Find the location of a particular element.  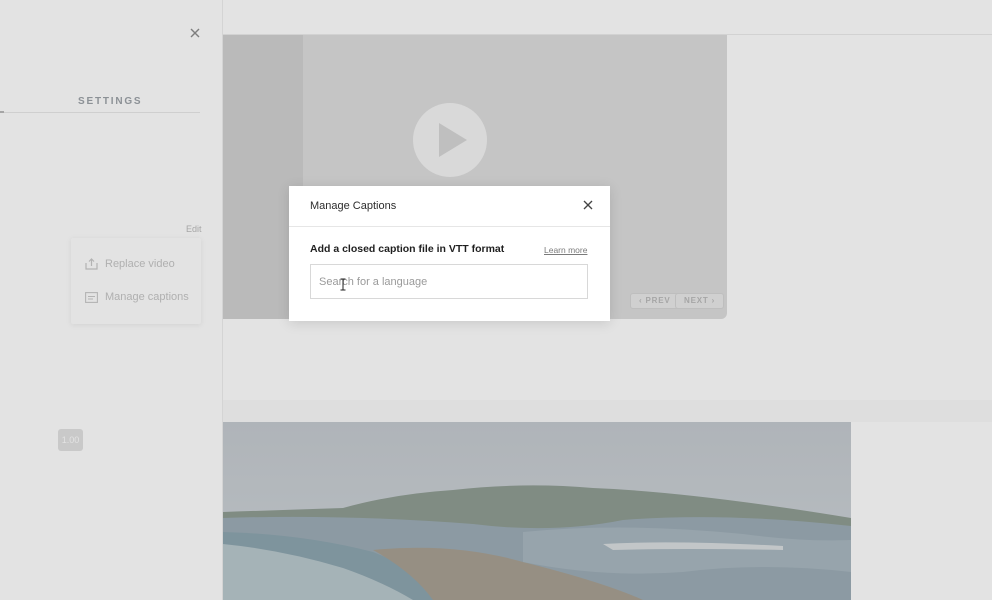

editor-top-bar is located at coordinates (607, 17).